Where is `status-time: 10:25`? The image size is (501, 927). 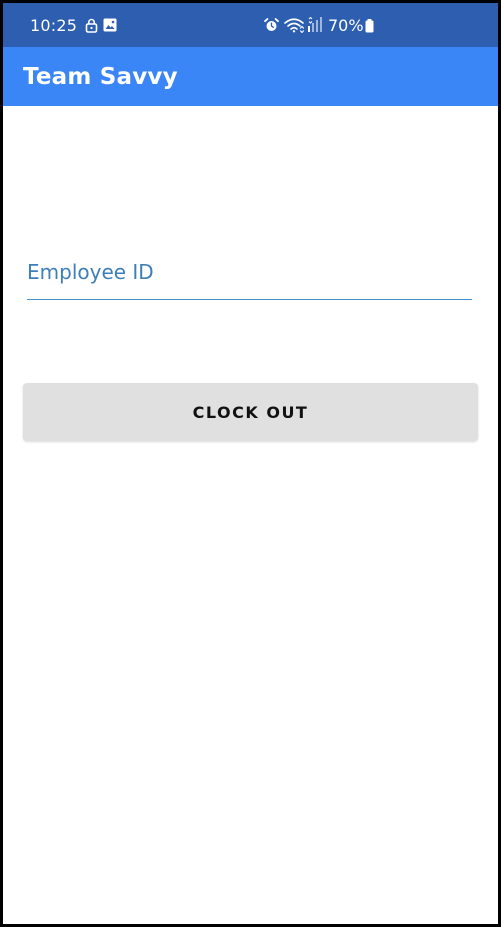 status-time: 10:25 is located at coordinates (54, 25).